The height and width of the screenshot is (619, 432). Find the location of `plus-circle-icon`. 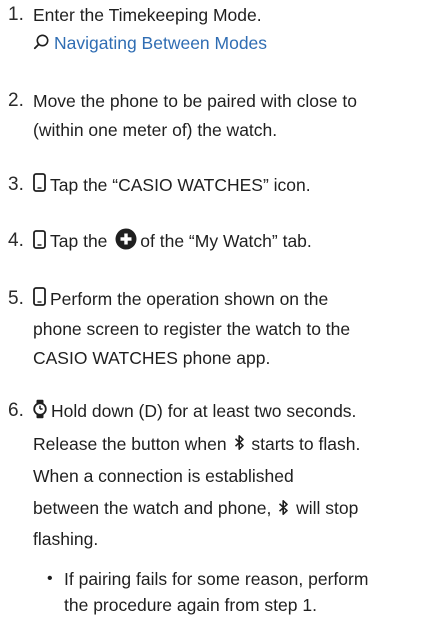

plus-circle-icon is located at coordinates (126, 242).